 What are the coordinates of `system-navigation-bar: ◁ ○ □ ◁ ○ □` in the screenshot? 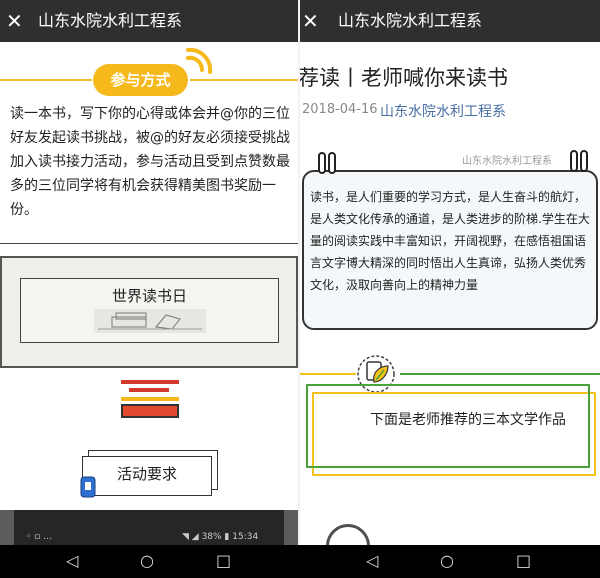 It's located at (300, 561).